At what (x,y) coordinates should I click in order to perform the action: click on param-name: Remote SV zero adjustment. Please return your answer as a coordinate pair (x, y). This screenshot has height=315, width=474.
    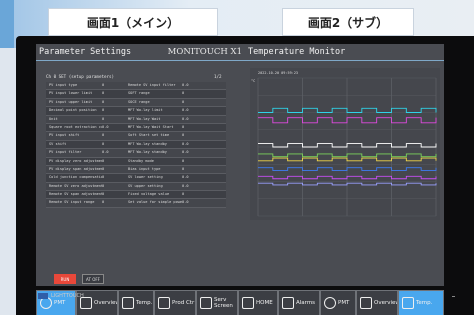
    Looking at the image, I should click on (75, 185).